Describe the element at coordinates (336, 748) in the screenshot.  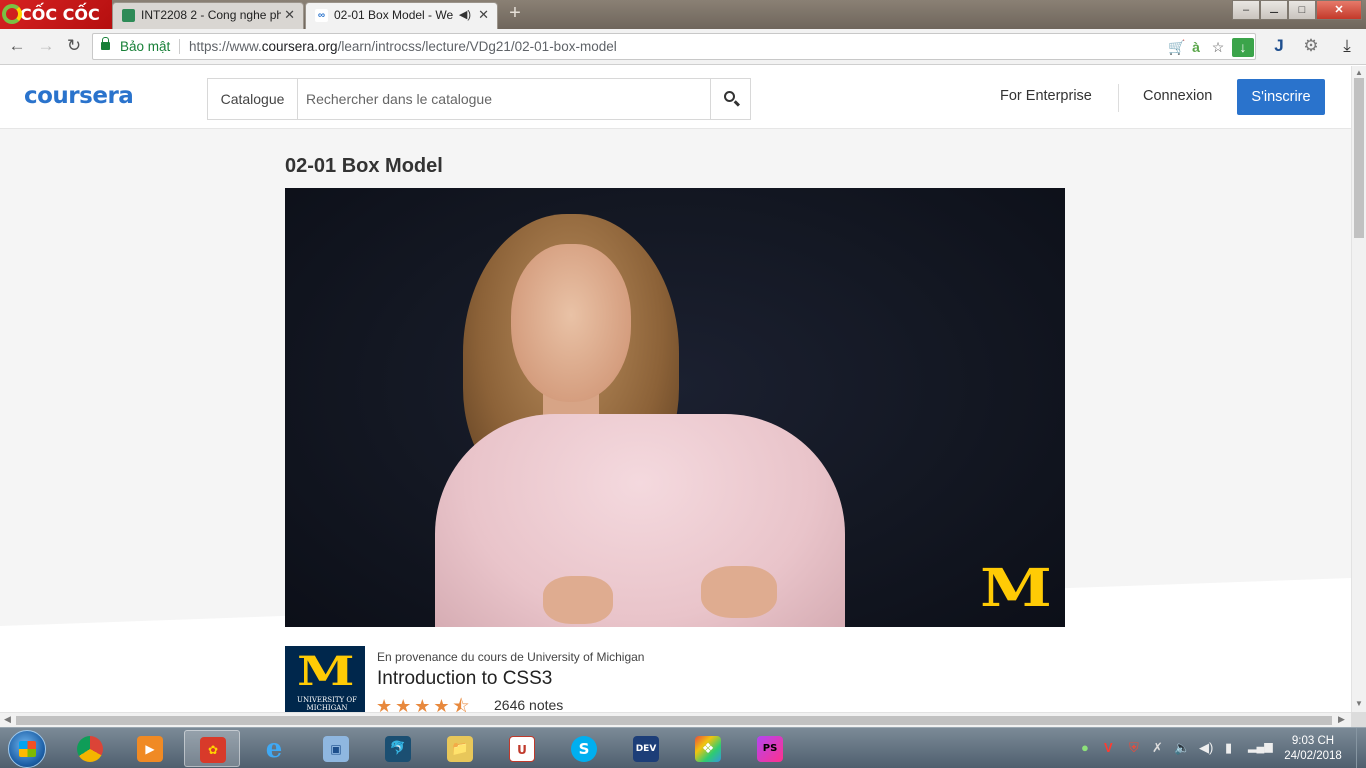
I see `taskbar-virtualbox: ▣` at that location.